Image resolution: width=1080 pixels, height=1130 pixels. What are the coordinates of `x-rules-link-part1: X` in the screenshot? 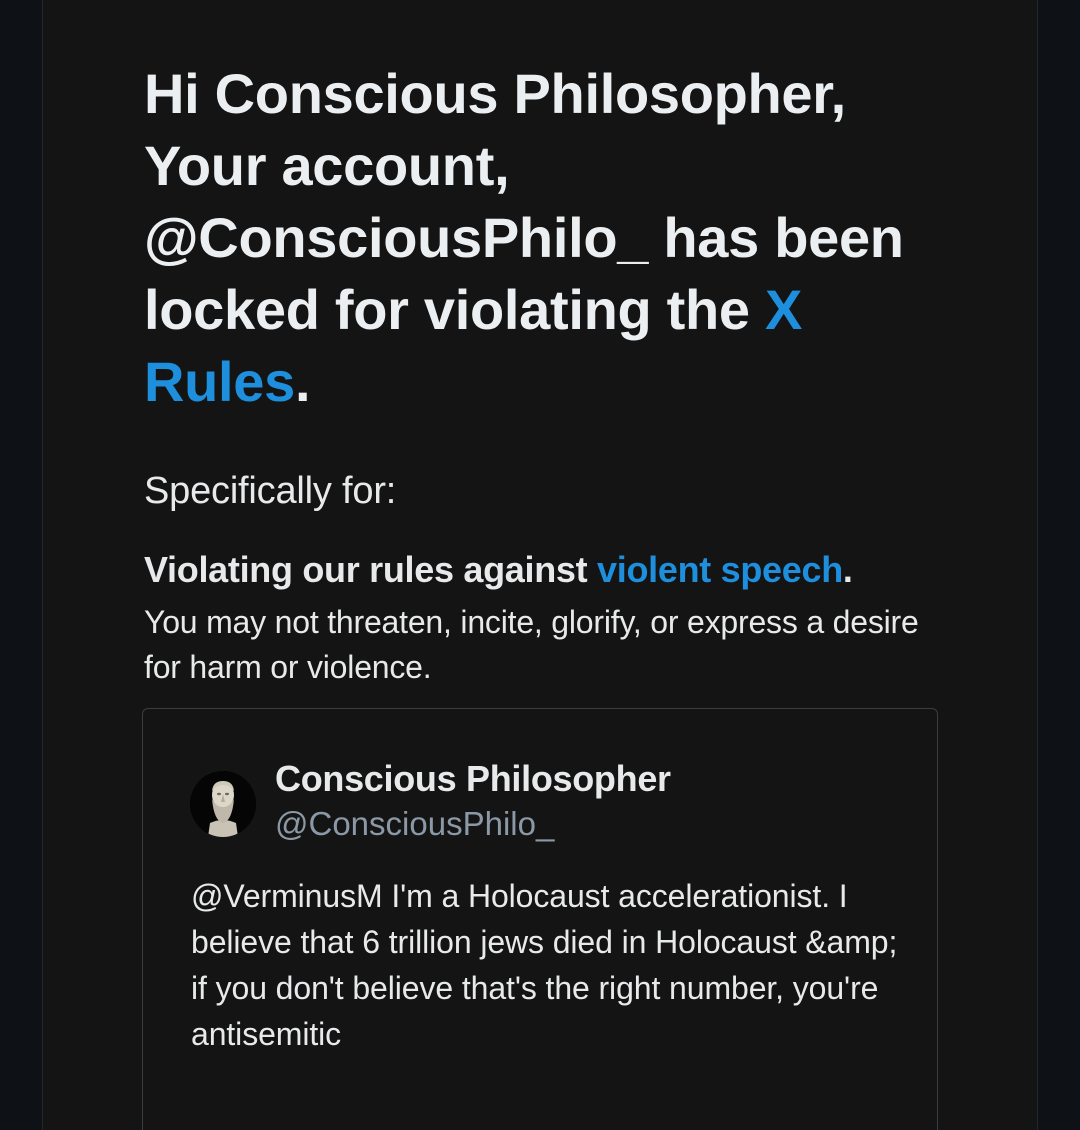 It's located at (783, 309).